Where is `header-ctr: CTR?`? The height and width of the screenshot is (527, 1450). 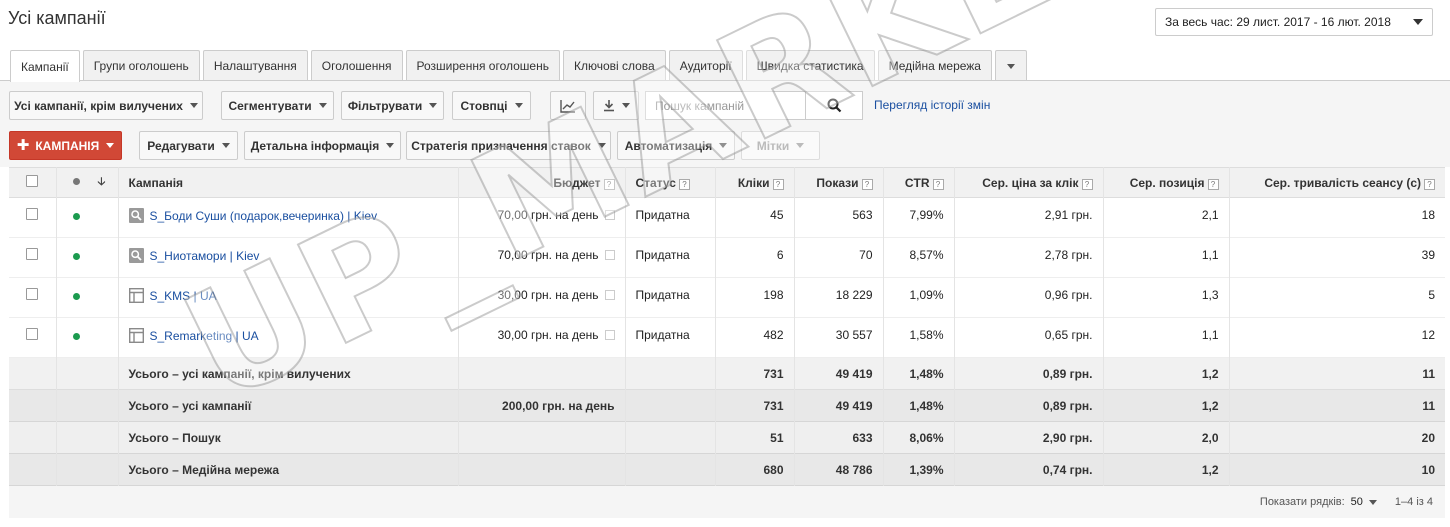
header-ctr: CTR? is located at coordinates (919, 182).